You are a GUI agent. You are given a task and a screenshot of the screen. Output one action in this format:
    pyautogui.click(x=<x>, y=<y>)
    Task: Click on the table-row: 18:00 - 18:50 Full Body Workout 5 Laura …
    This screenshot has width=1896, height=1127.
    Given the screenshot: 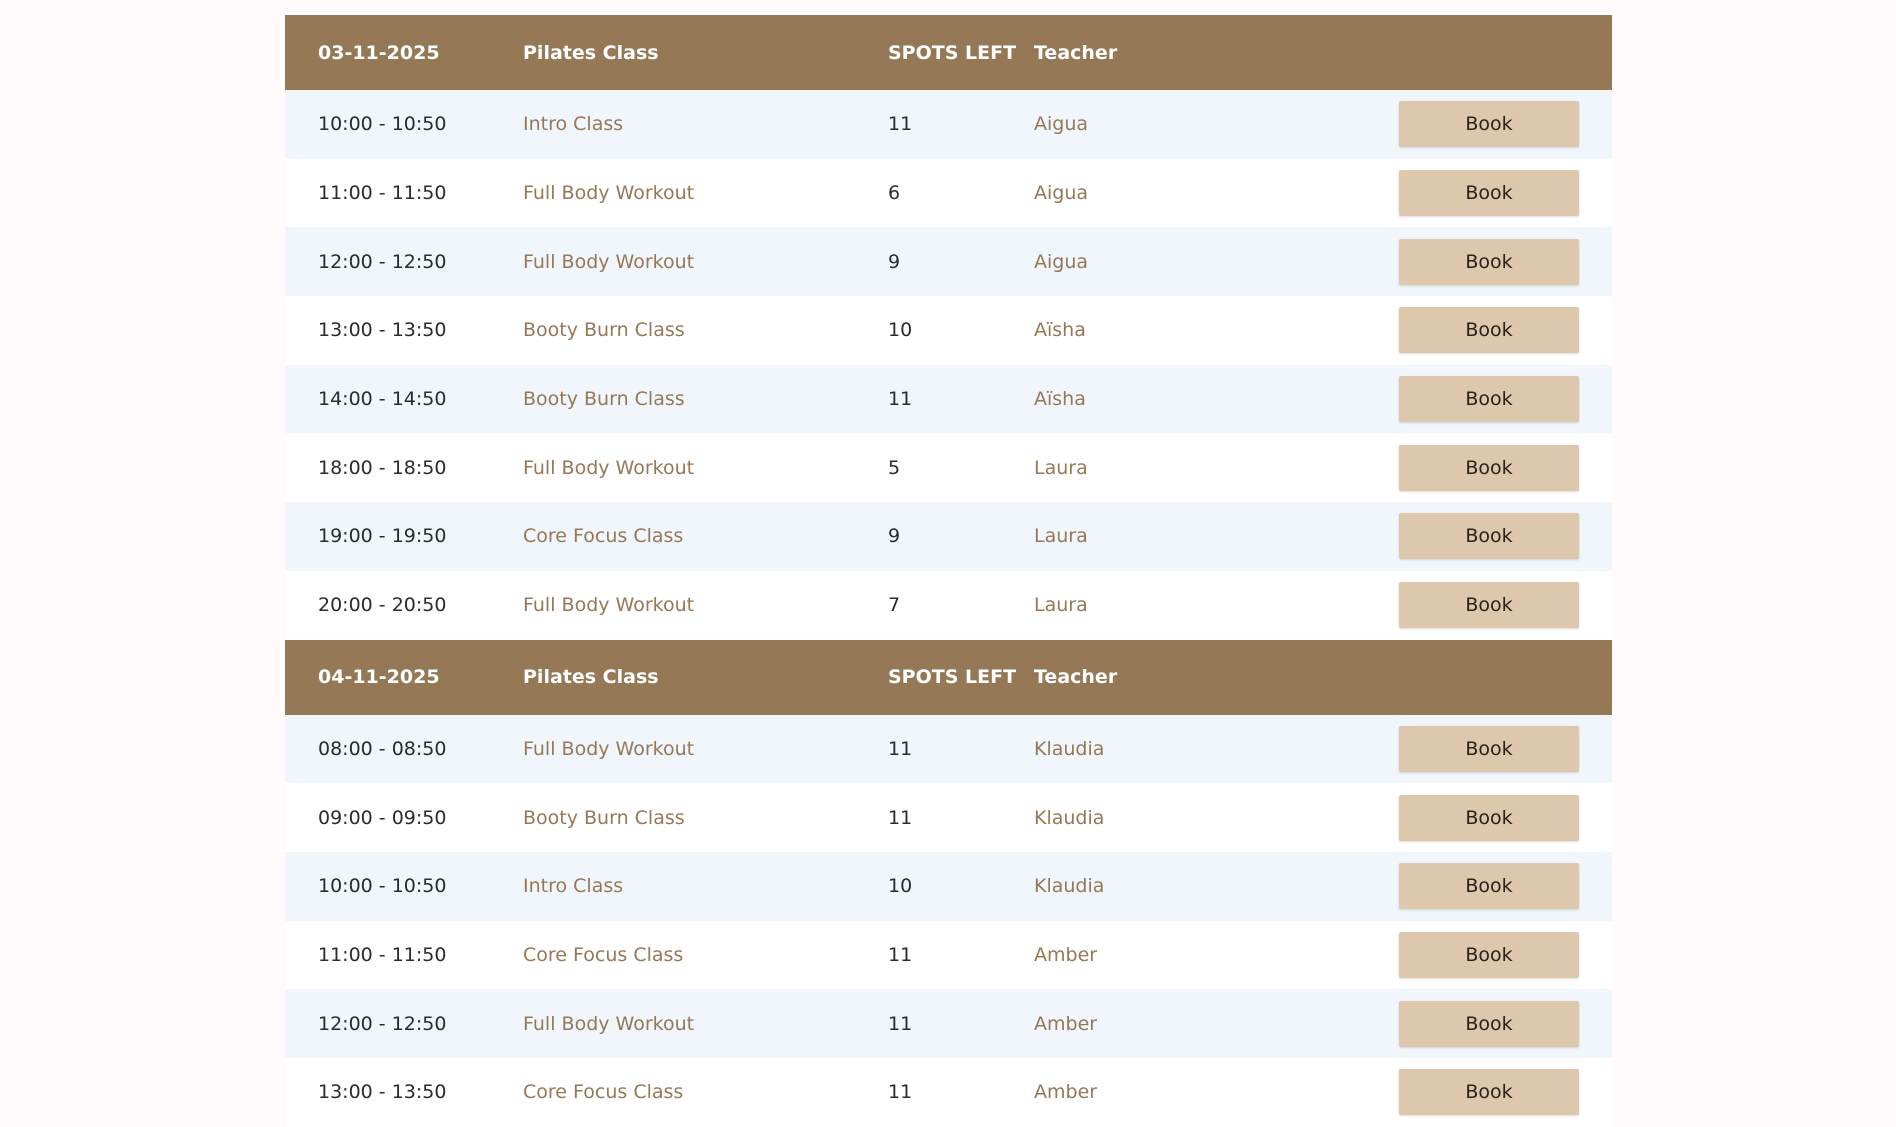 What is the action you would take?
    pyautogui.click(x=948, y=468)
    